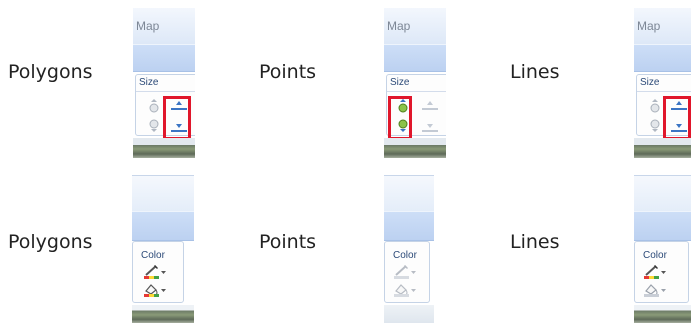 This screenshot has width=691, height=335. Describe the element at coordinates (415, 83) in the screenshot. I see `size-panel-points: Map Size` at that location.